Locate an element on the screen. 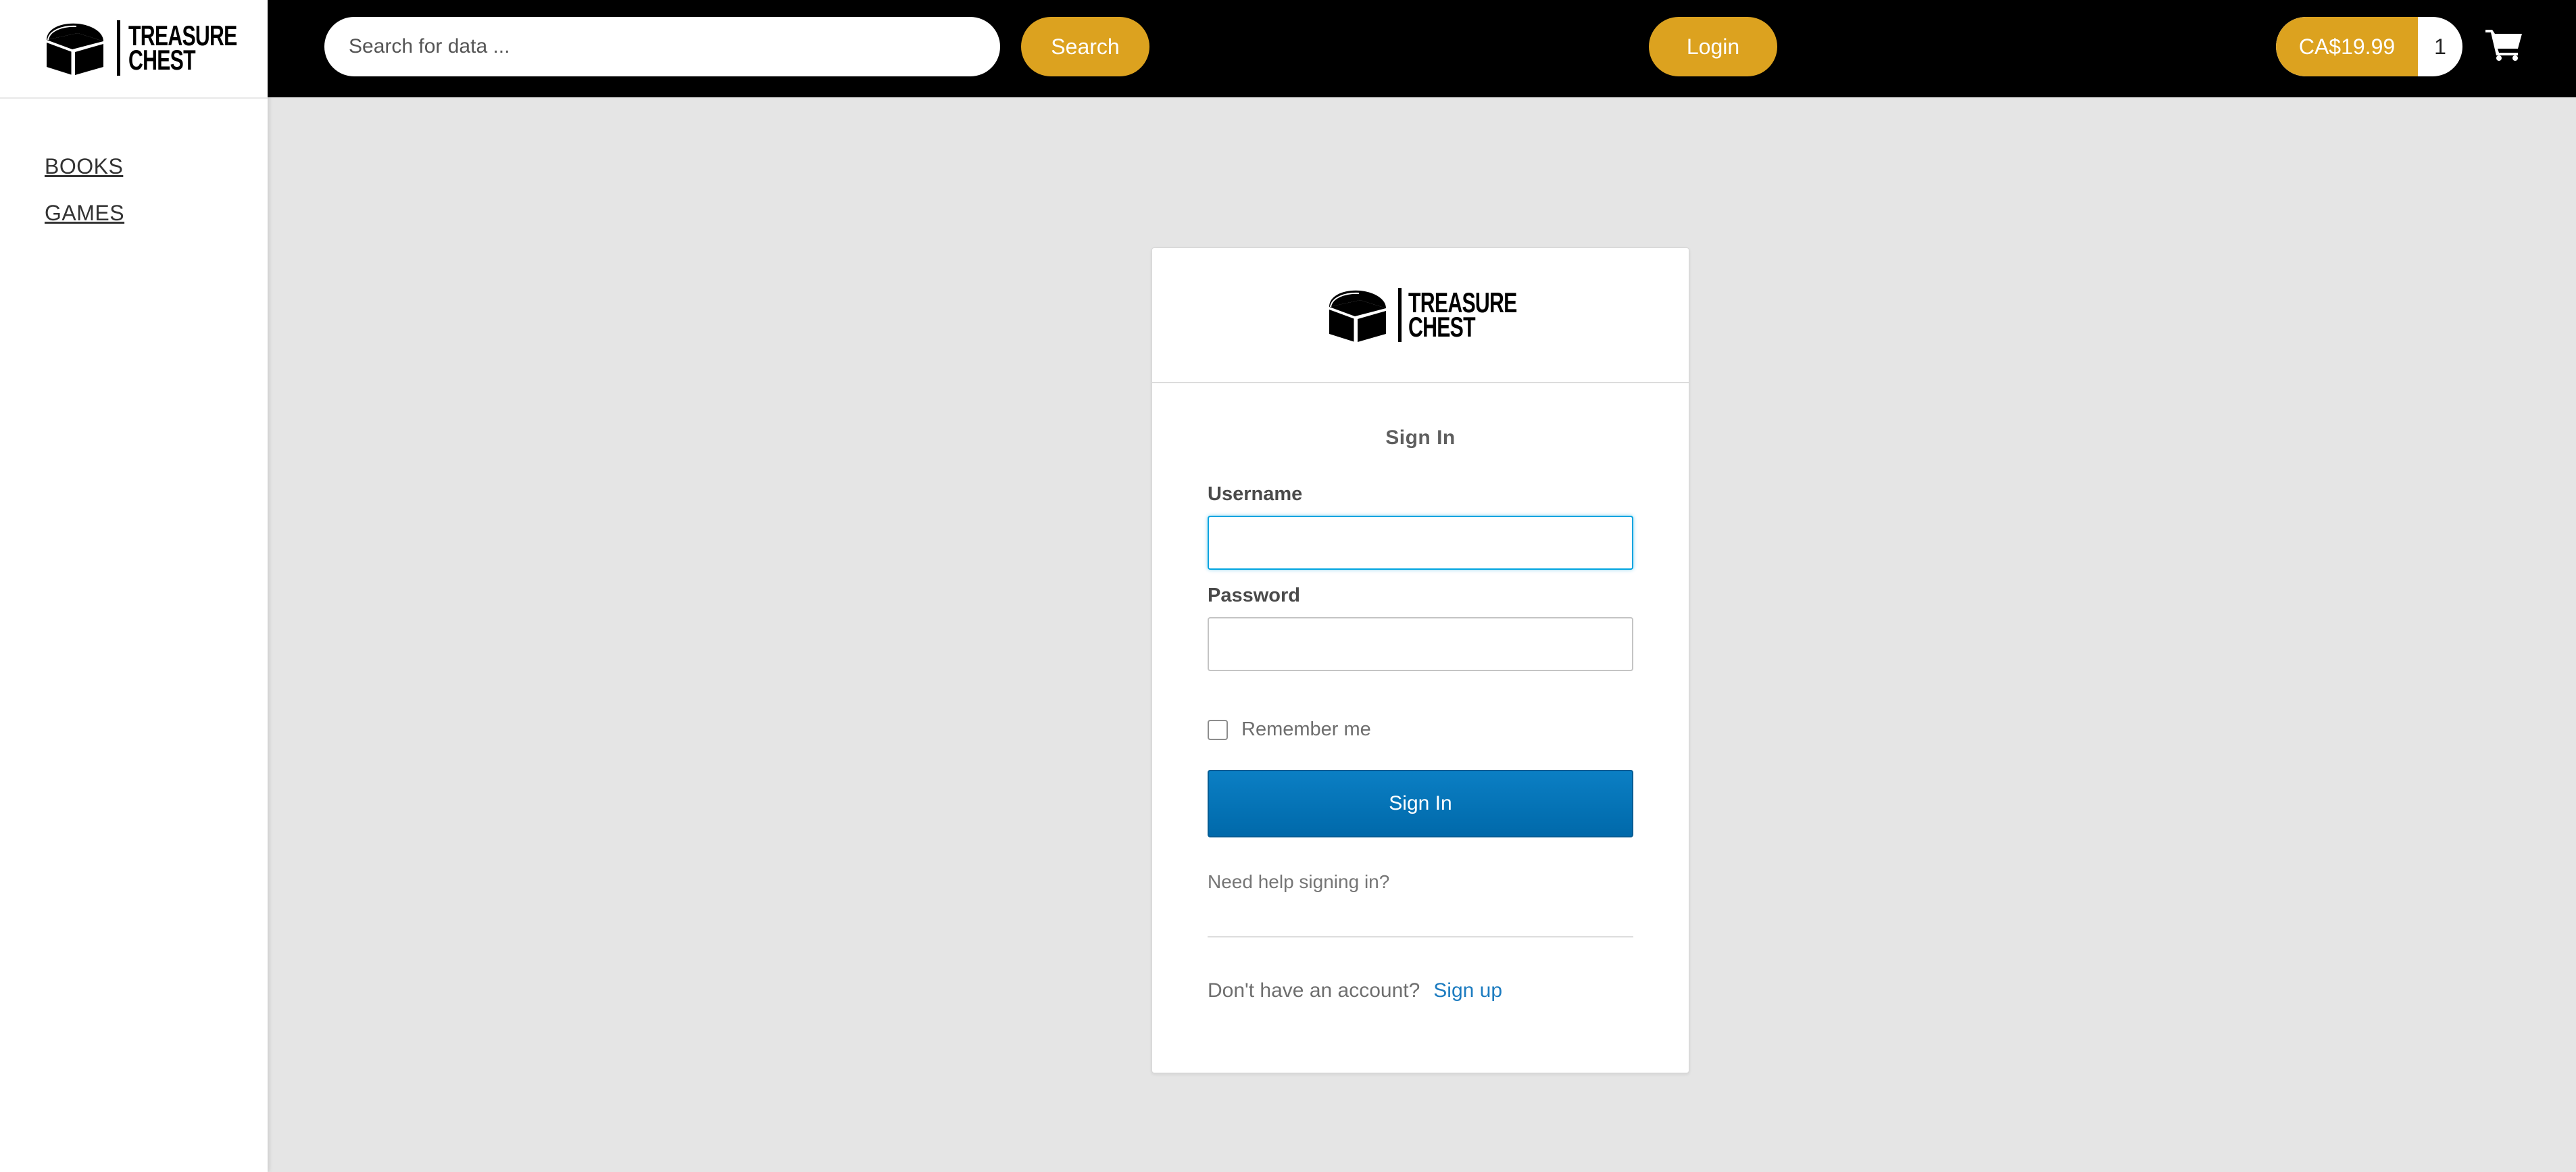  sidebar-item-books: BOOKS is located at coordinates (85, 166).